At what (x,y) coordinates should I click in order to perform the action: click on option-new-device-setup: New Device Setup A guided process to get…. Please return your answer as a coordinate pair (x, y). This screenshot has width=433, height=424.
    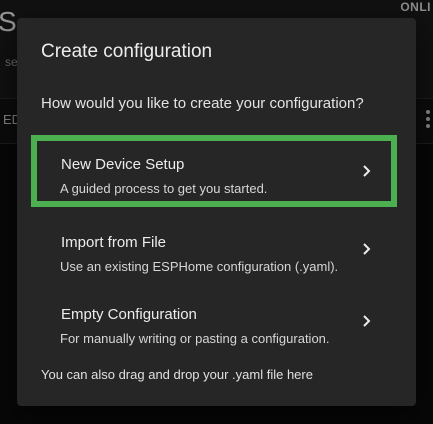
    Looking at the image, I should click on (214, 171).